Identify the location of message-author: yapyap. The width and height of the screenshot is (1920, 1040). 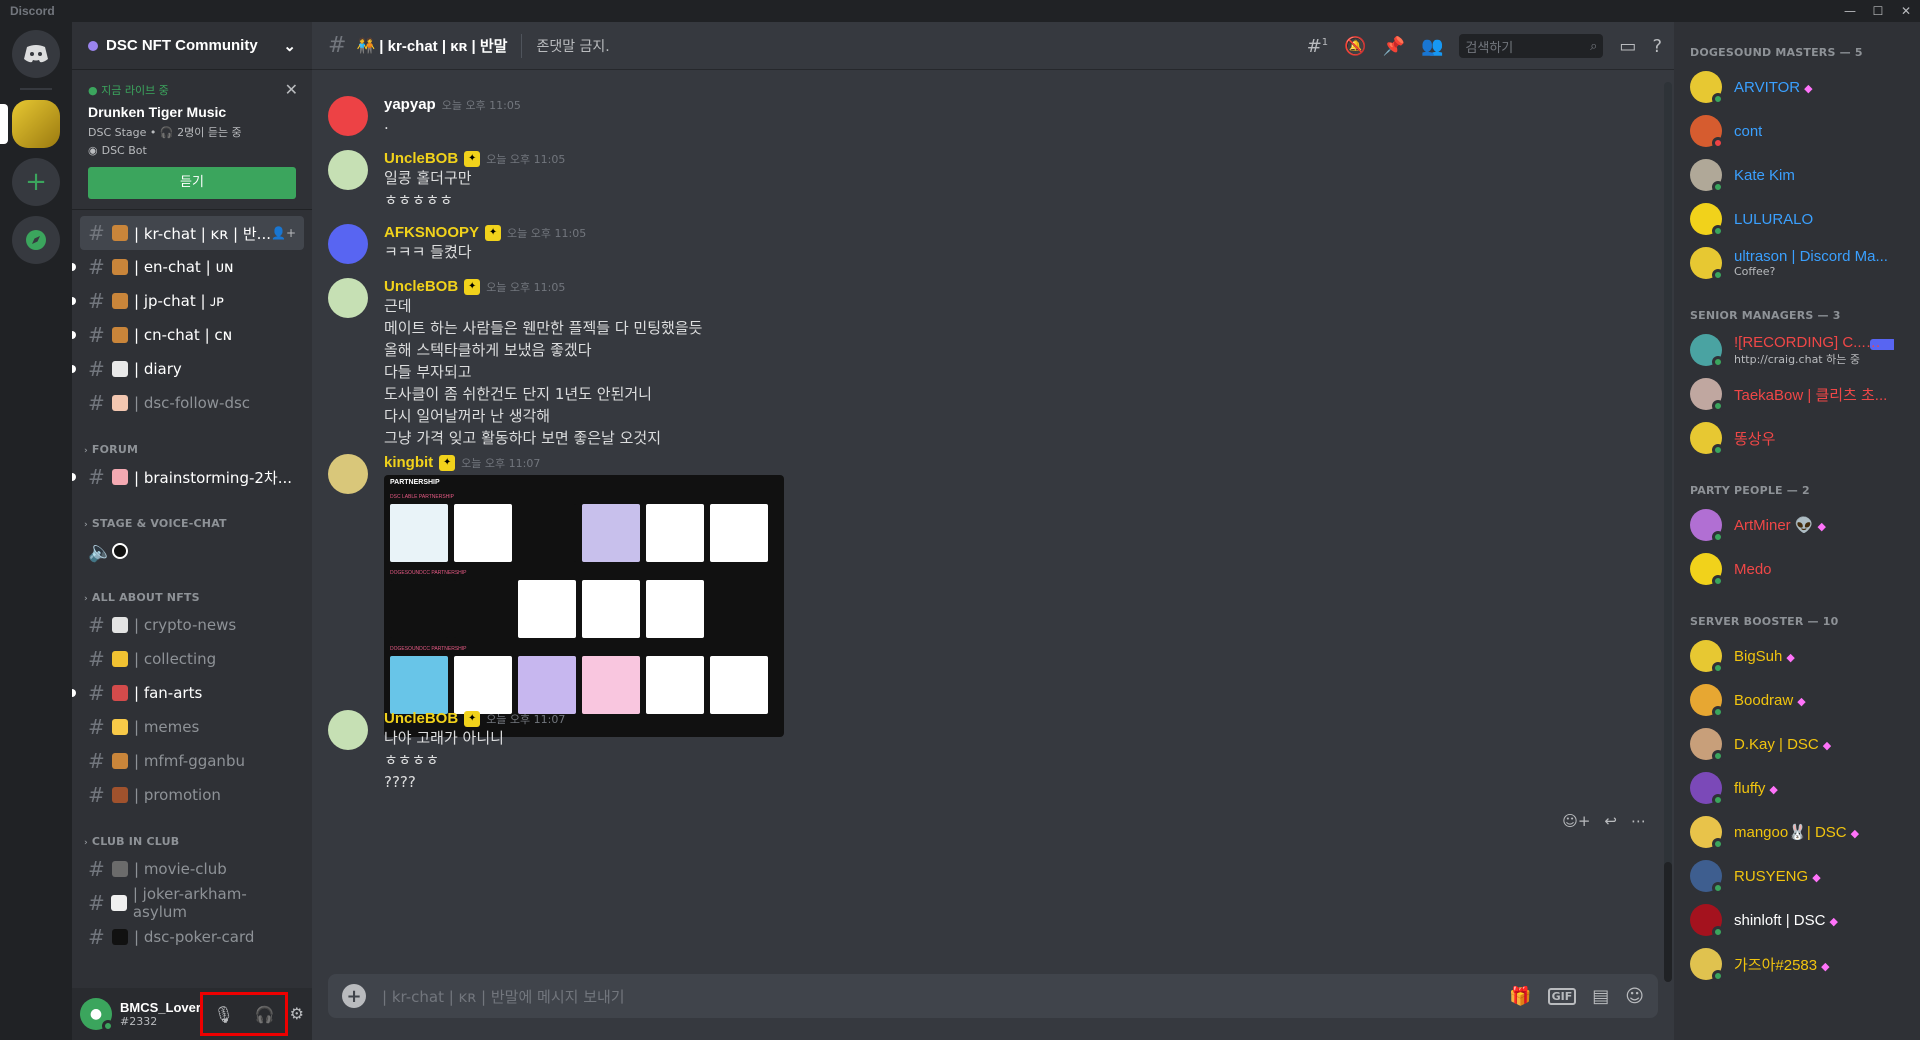
(410, 104).